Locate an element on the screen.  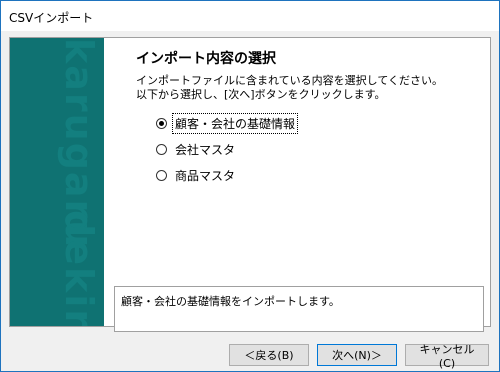
radio-button-selected is located at coordinates (161, 123).